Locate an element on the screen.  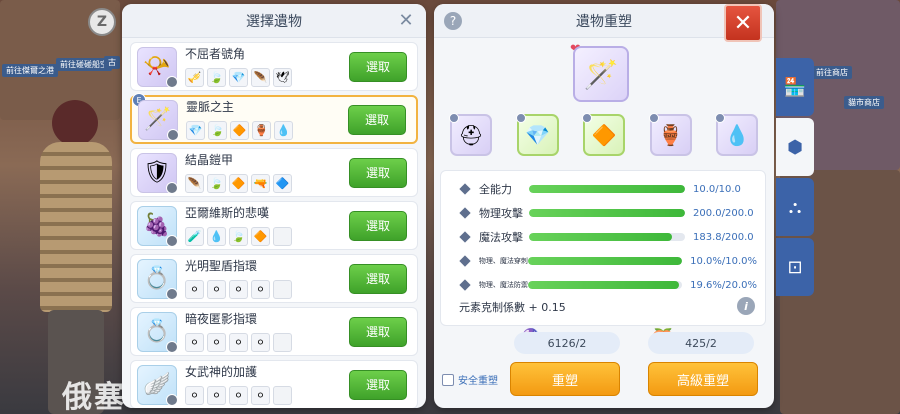
material-row: 💎 🍃 🔶 🏺 💧 is located at coordinates (267, 130).